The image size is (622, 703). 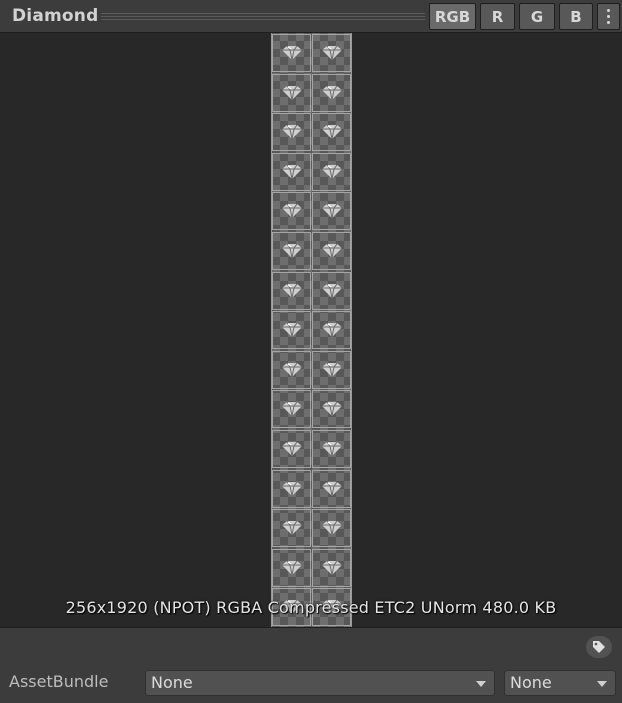 I want to click on assetbundle-name-value: None, so click(x=172, y=682).